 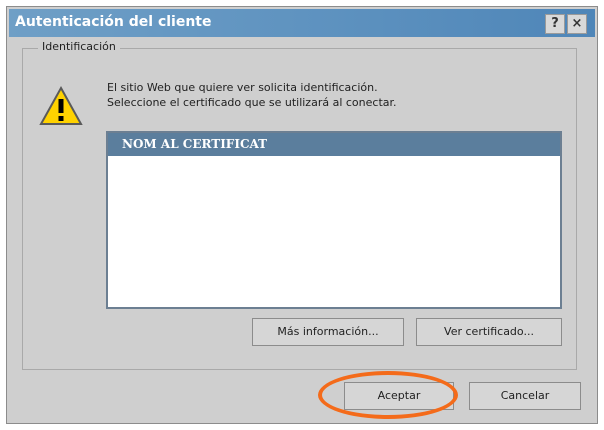 I want to click on accept-button-highlight, so click(x=388, y=395).